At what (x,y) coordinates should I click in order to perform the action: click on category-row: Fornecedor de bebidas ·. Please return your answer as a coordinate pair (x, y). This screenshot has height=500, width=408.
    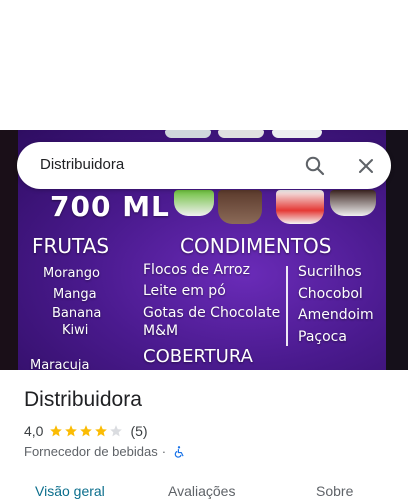
    Looking at the image, I should click on (105, 451).